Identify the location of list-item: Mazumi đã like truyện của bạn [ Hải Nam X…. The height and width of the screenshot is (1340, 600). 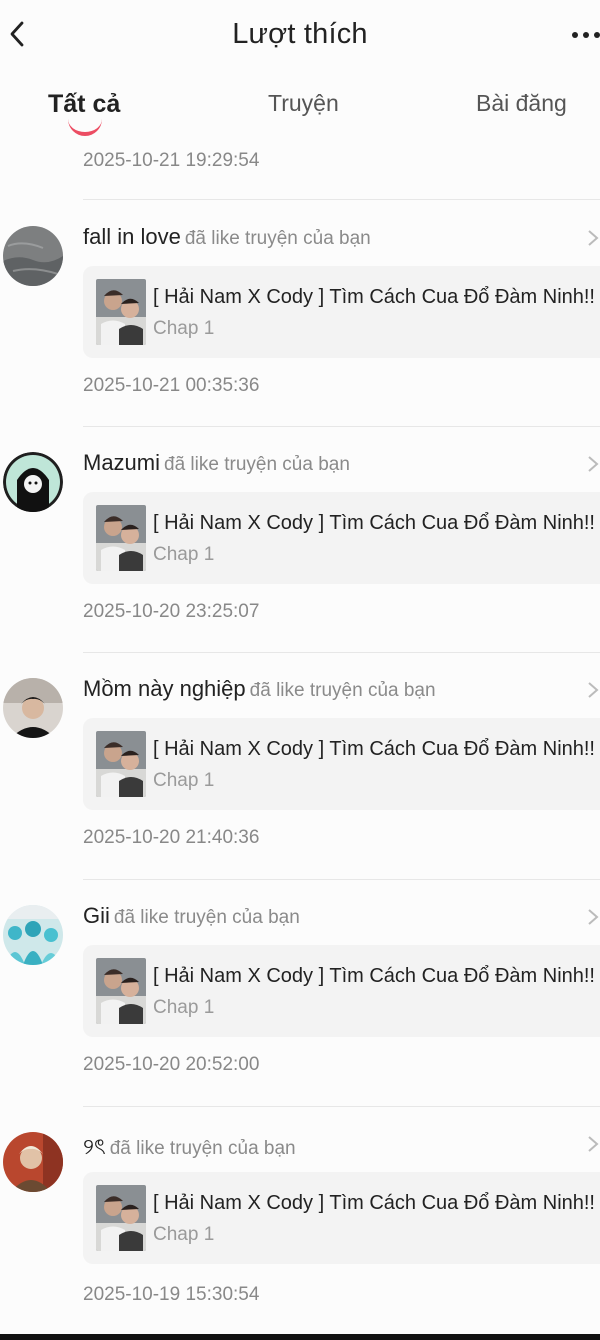
(300, 526).